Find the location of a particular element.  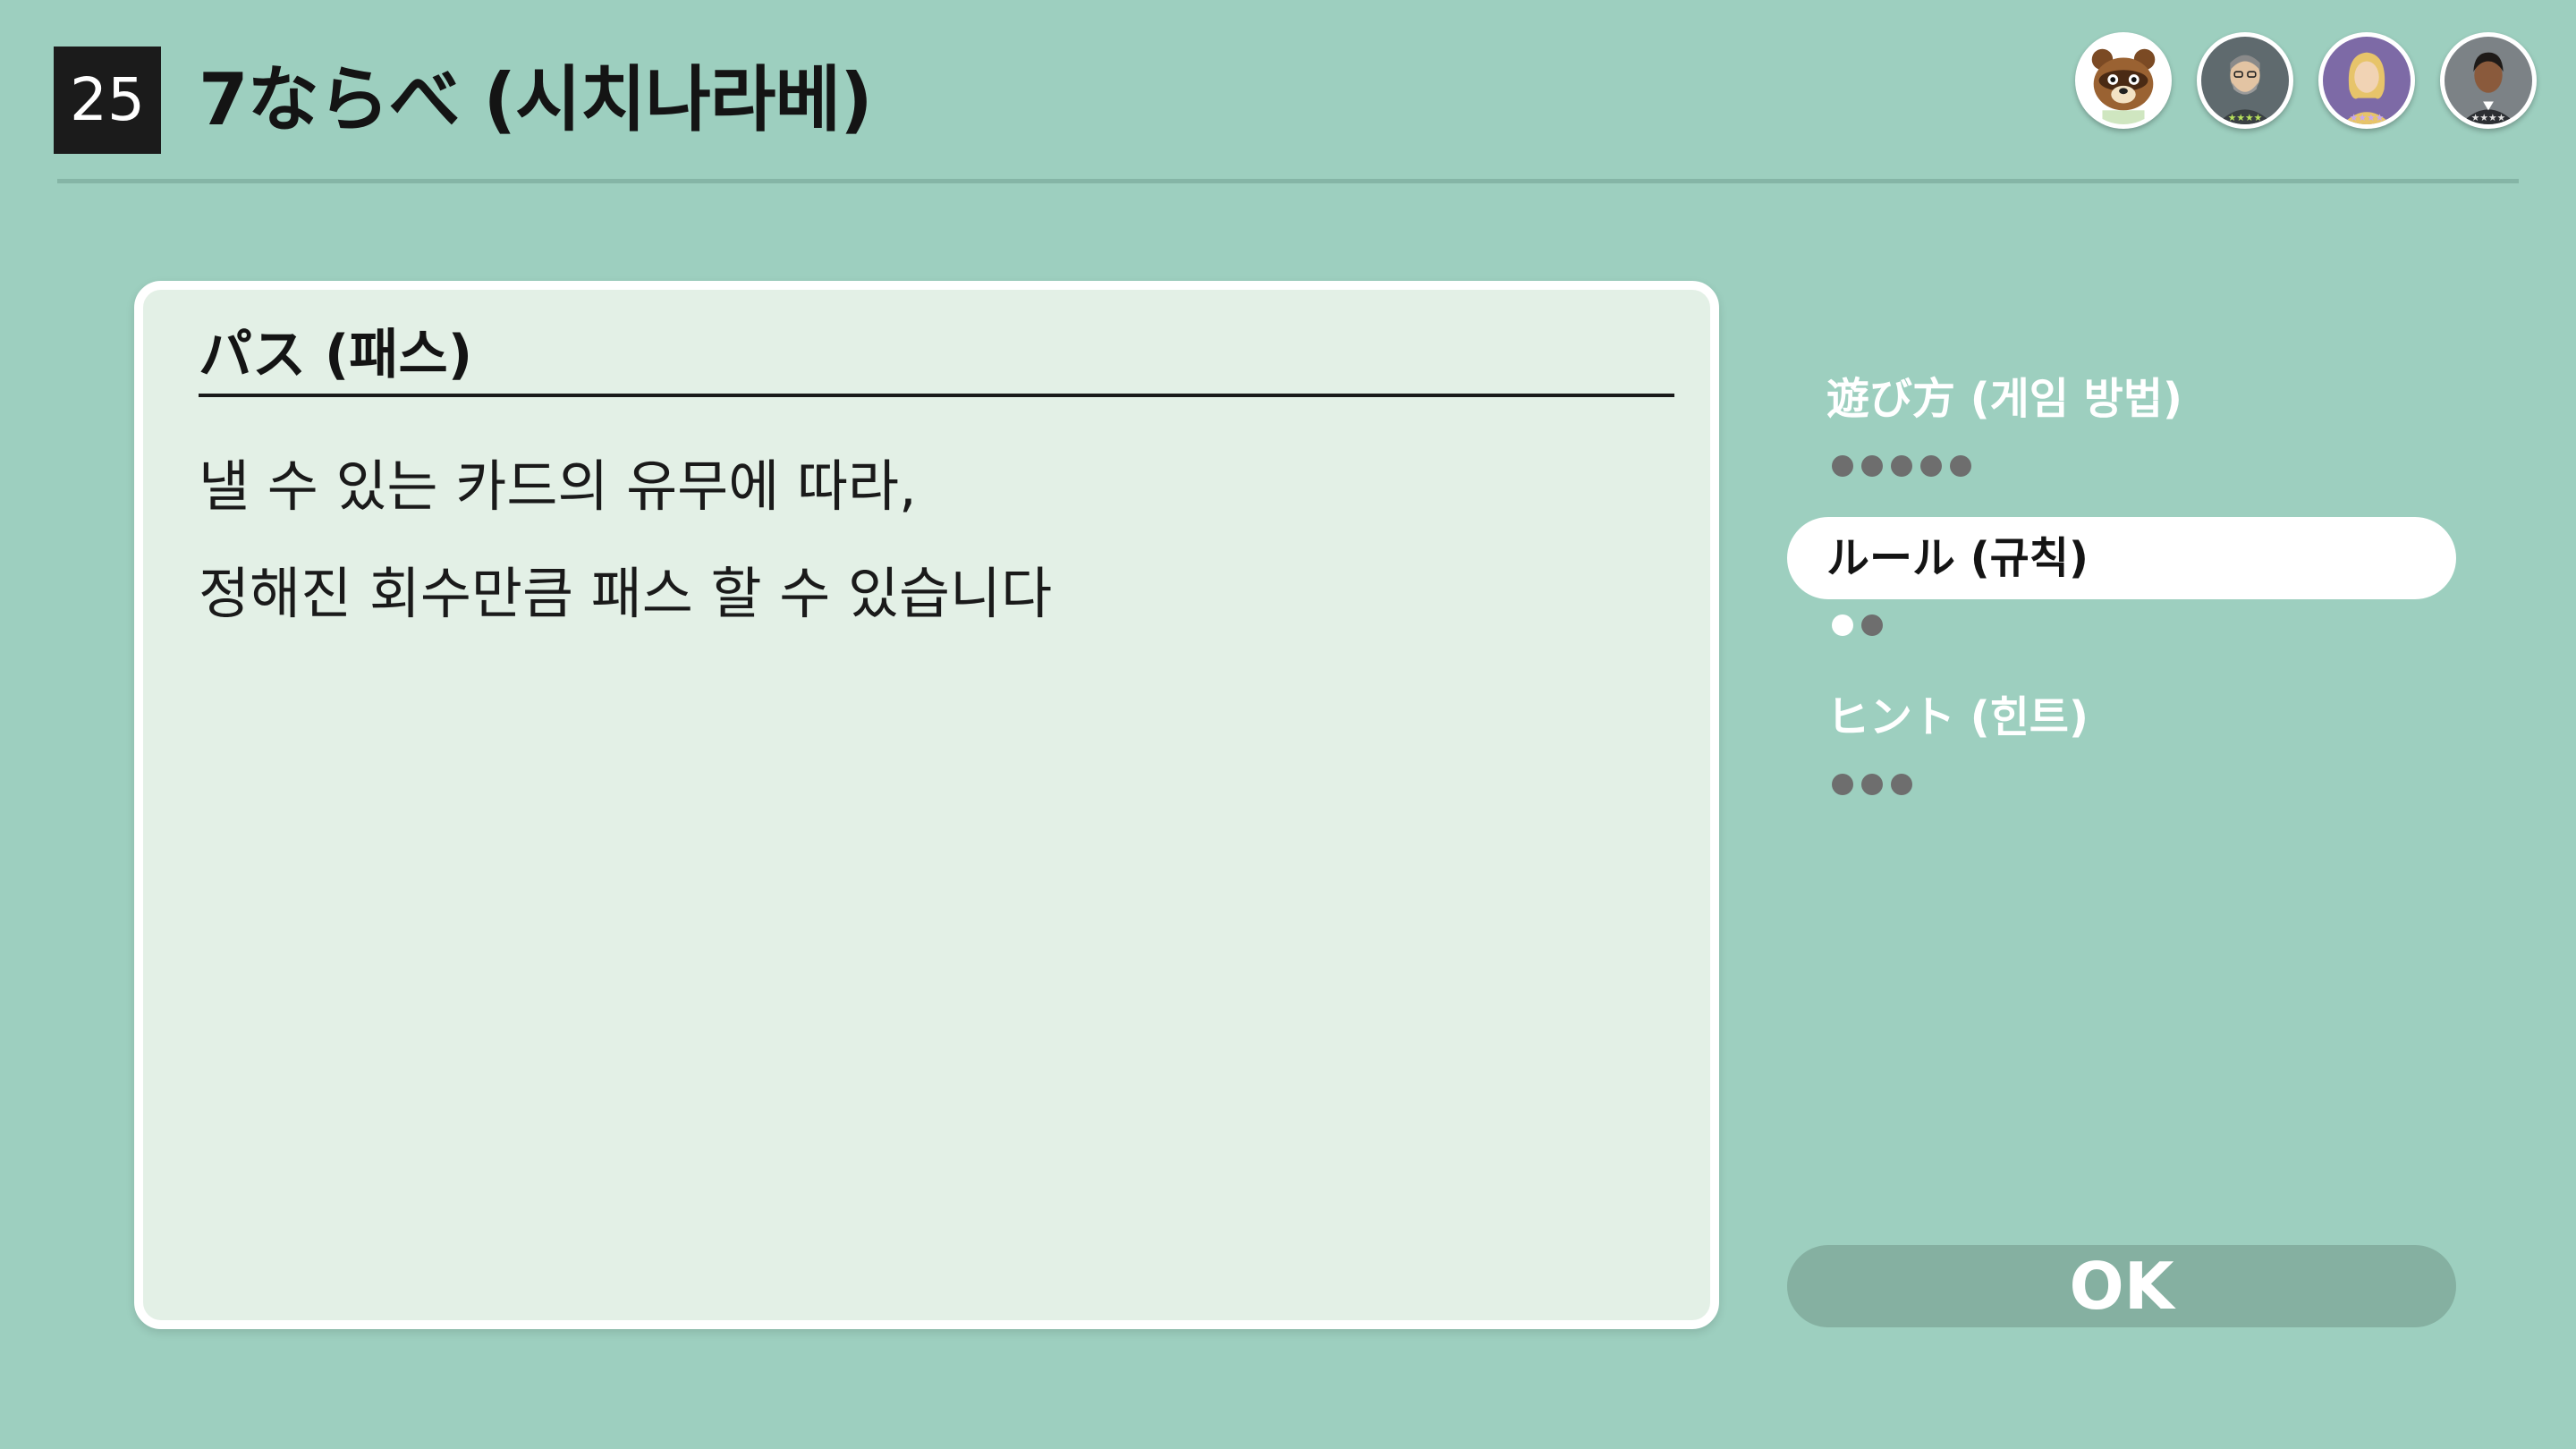

menu-item-hints: ヒント (힌트) is located at coordinates (2121, 717).